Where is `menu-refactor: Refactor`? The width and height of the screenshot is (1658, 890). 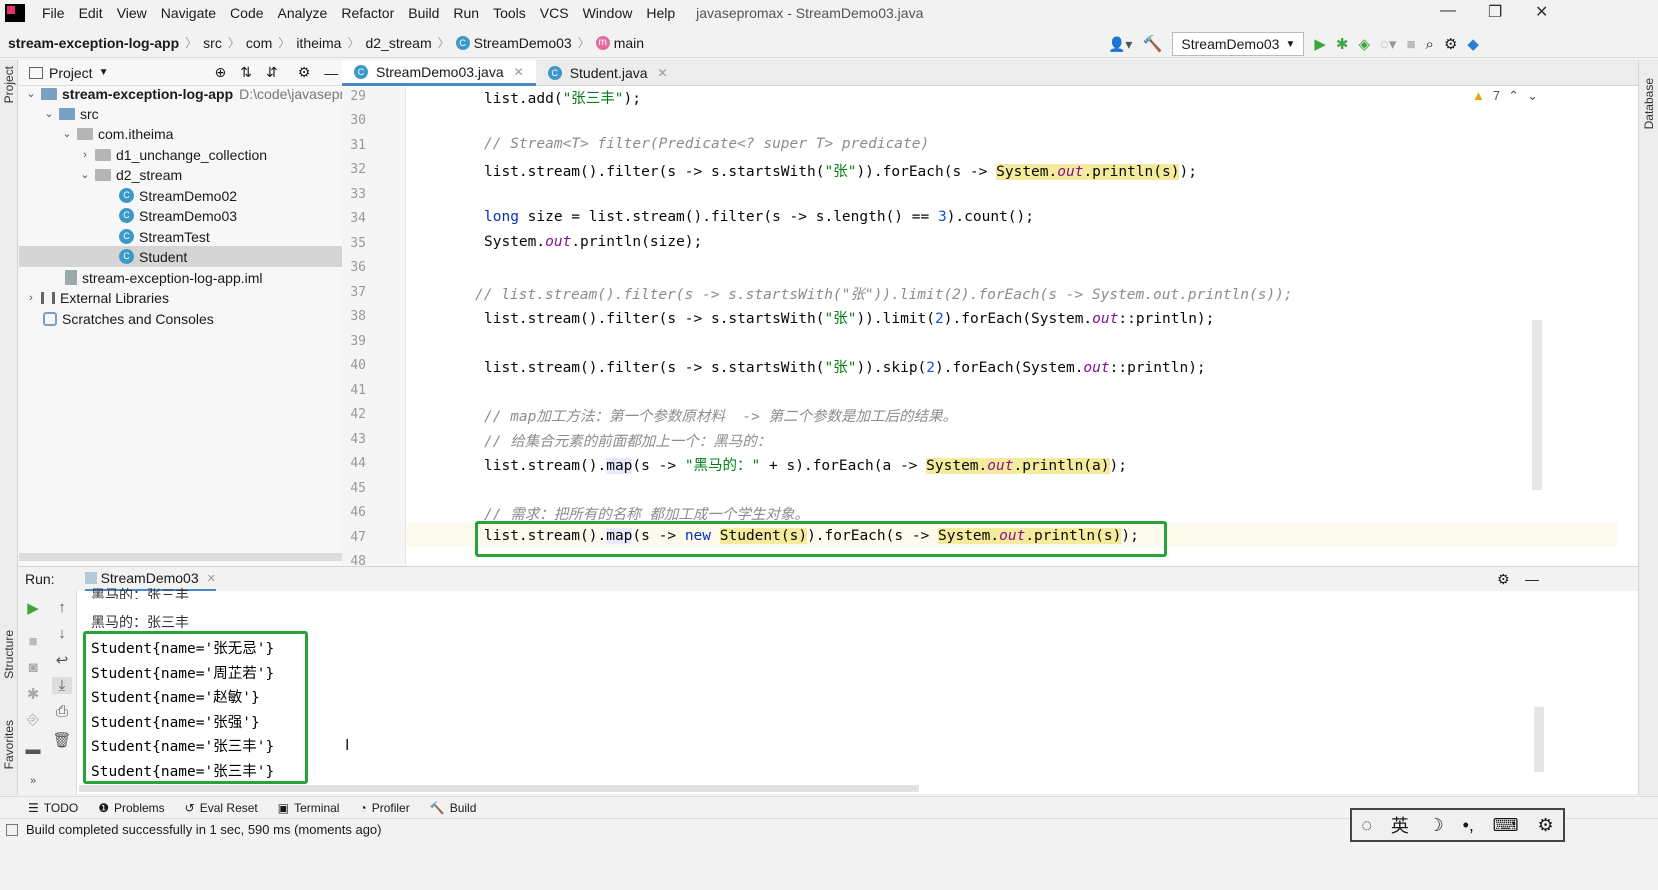 menu-refactor: Refactor is located at coordinates (367, 13).